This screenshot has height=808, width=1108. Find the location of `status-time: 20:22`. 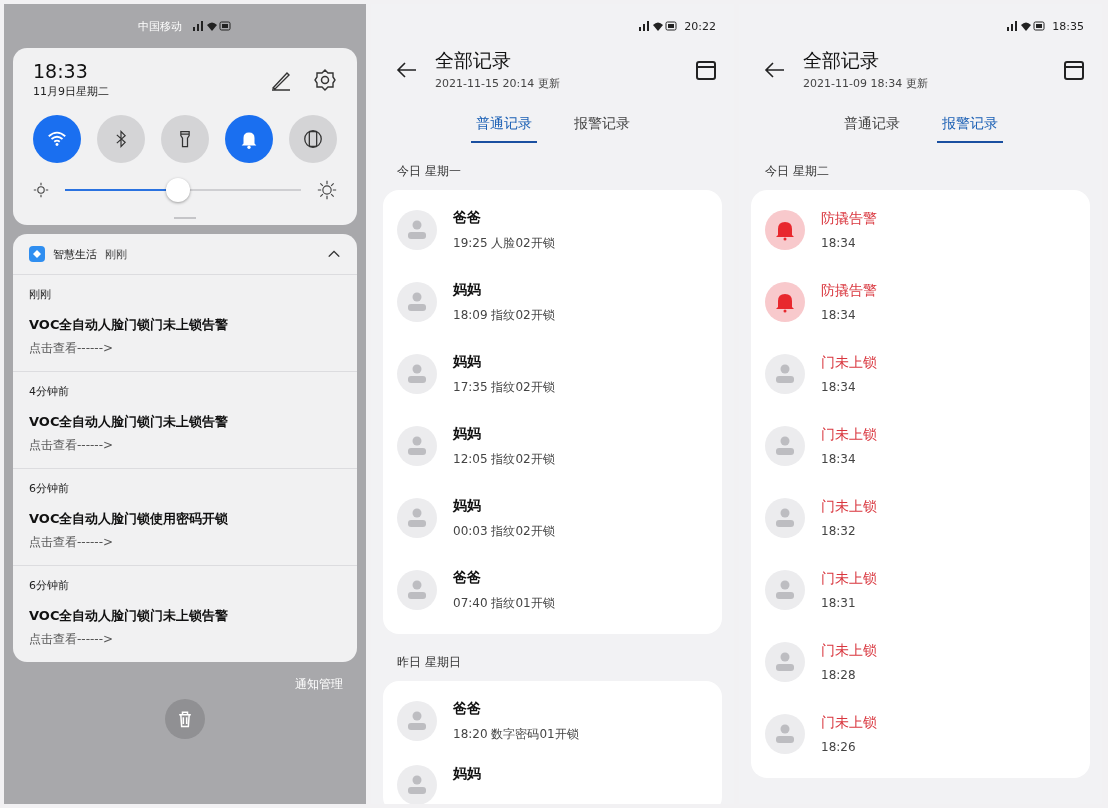

status-time: 20:22 is located at coordinates (700, 26).